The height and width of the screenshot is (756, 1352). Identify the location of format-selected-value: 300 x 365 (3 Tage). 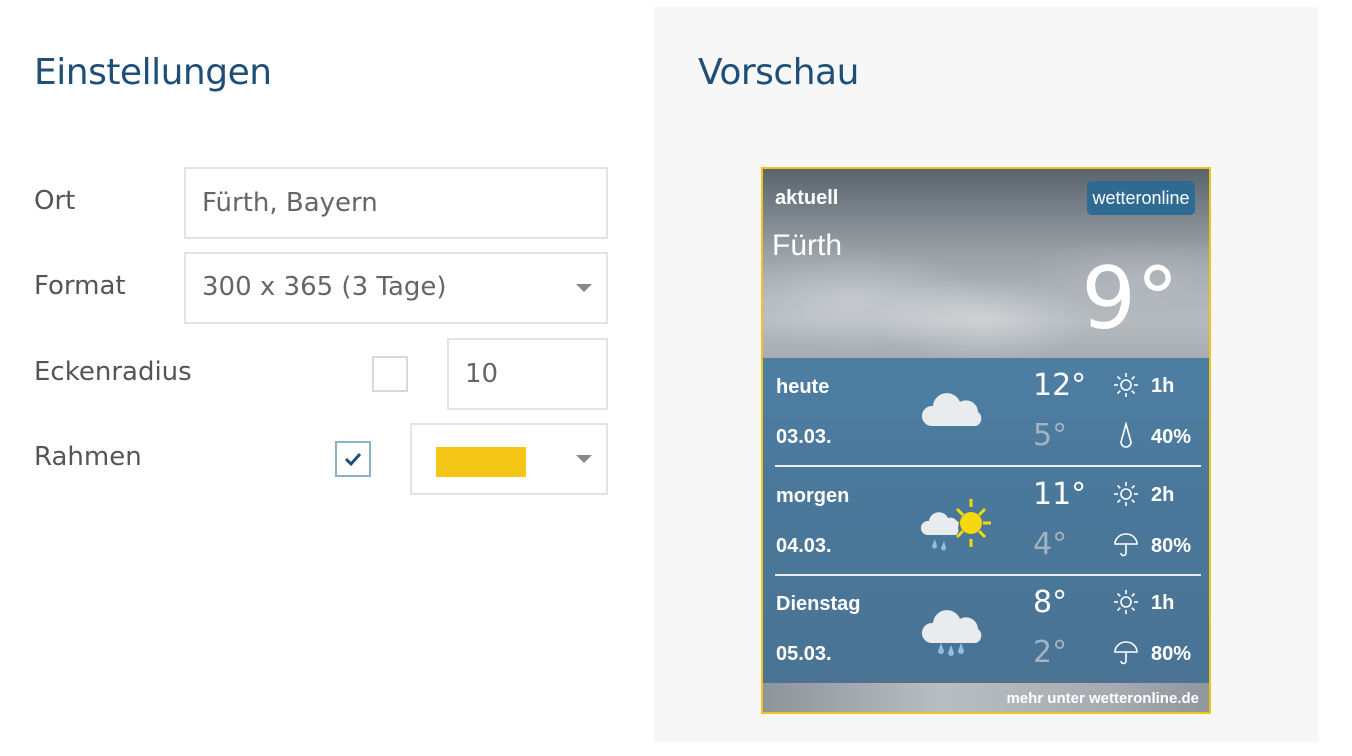
(324, 287).